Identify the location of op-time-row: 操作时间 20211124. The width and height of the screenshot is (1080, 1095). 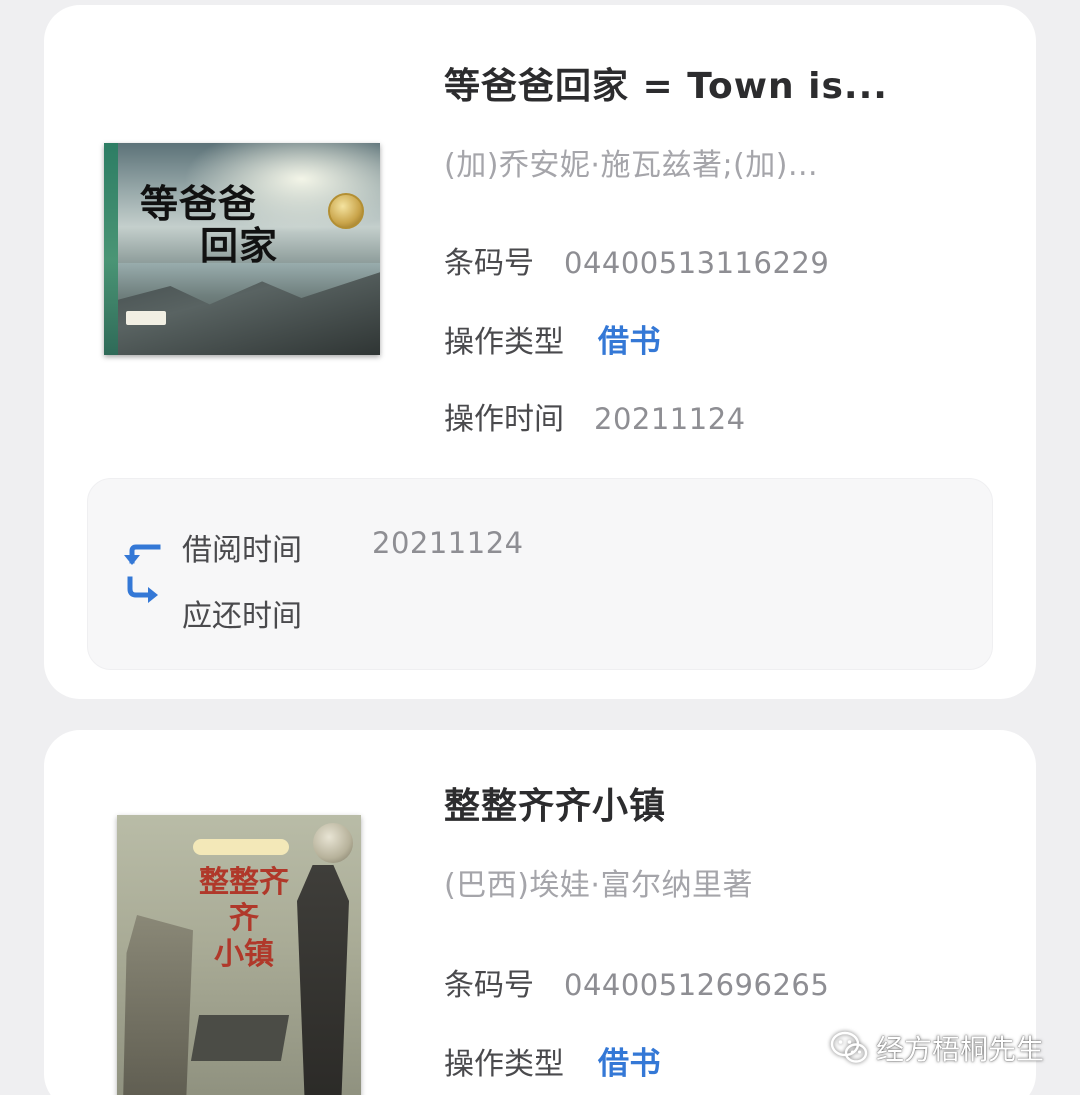
(595, 416).